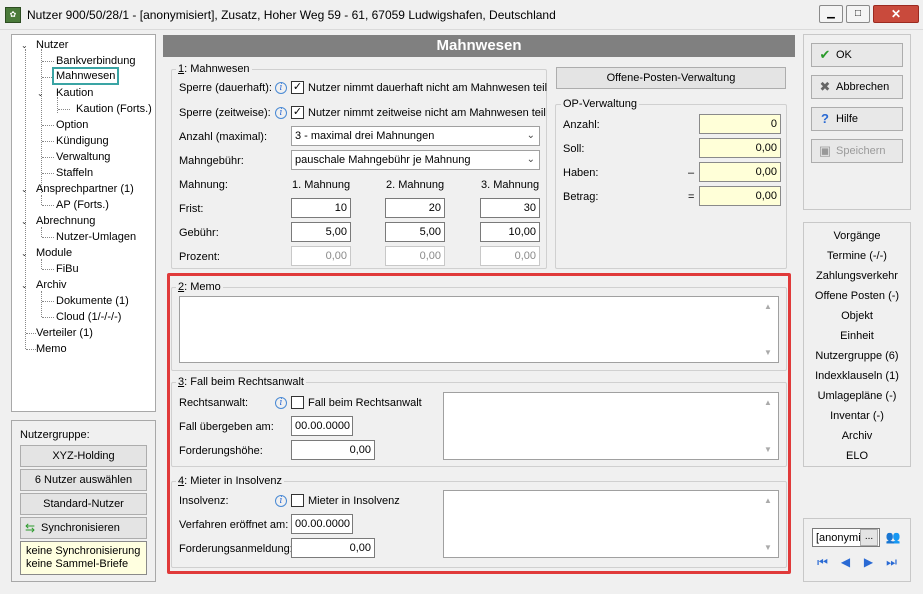 This screenshot has height=594, width=923. Describe the element at coordinates (74, 173) in the screenshot. I see `tree-item-staffeln: Staffeln` at that location.